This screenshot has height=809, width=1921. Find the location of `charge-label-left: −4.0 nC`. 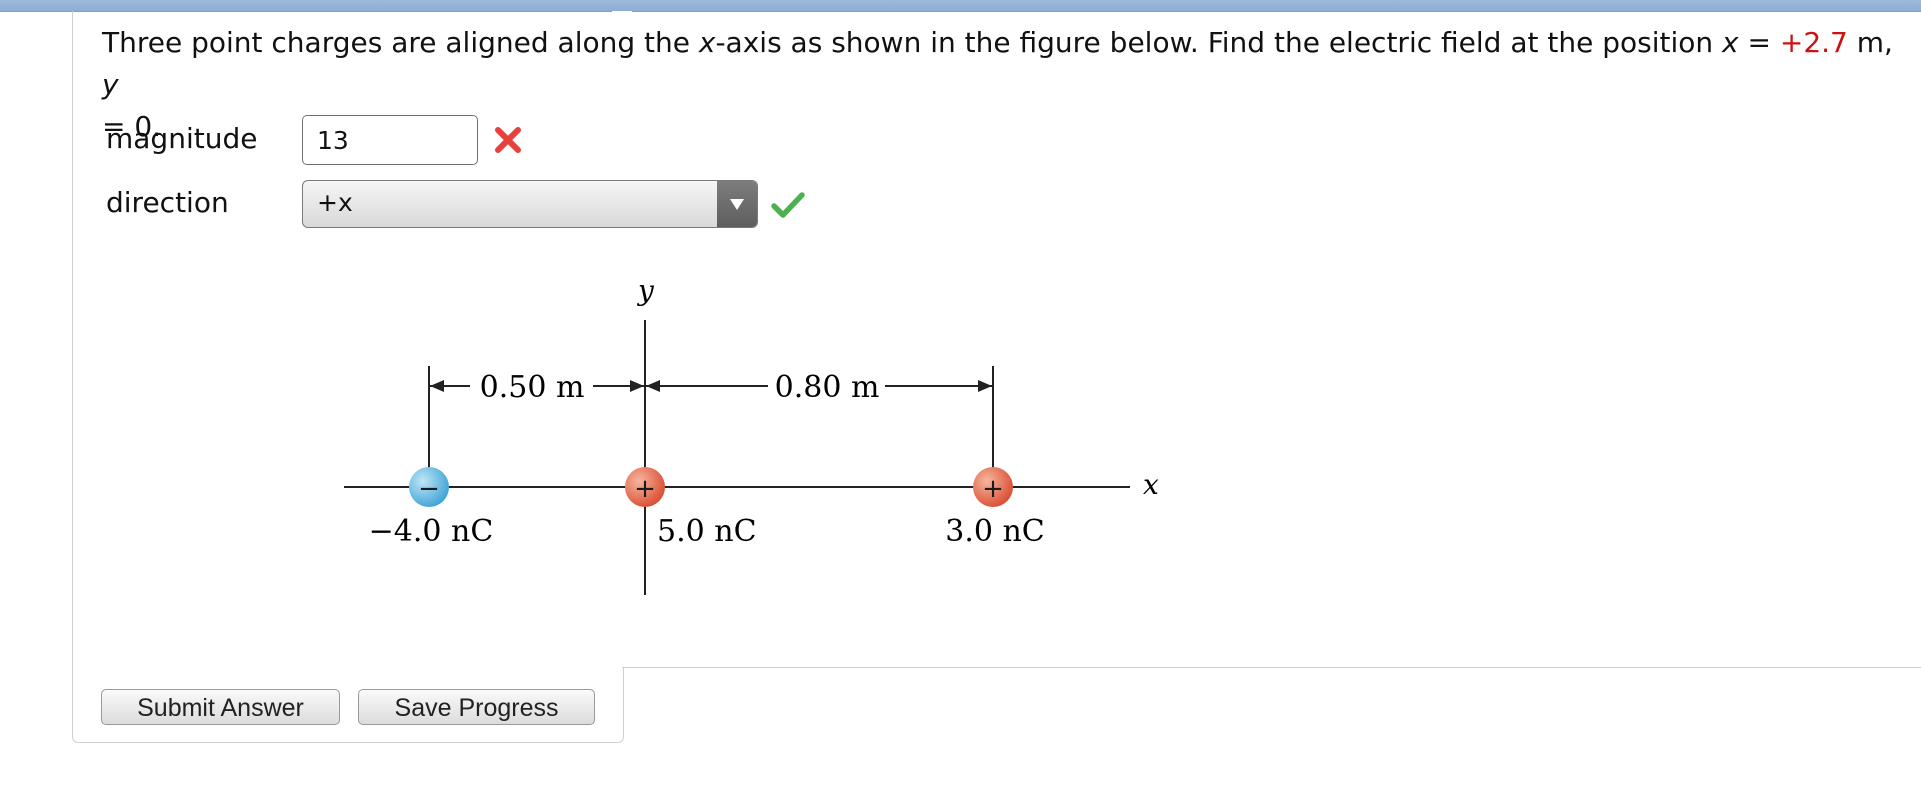

charge-label-left: −4.0 nC is located at coordinates (431, 531).